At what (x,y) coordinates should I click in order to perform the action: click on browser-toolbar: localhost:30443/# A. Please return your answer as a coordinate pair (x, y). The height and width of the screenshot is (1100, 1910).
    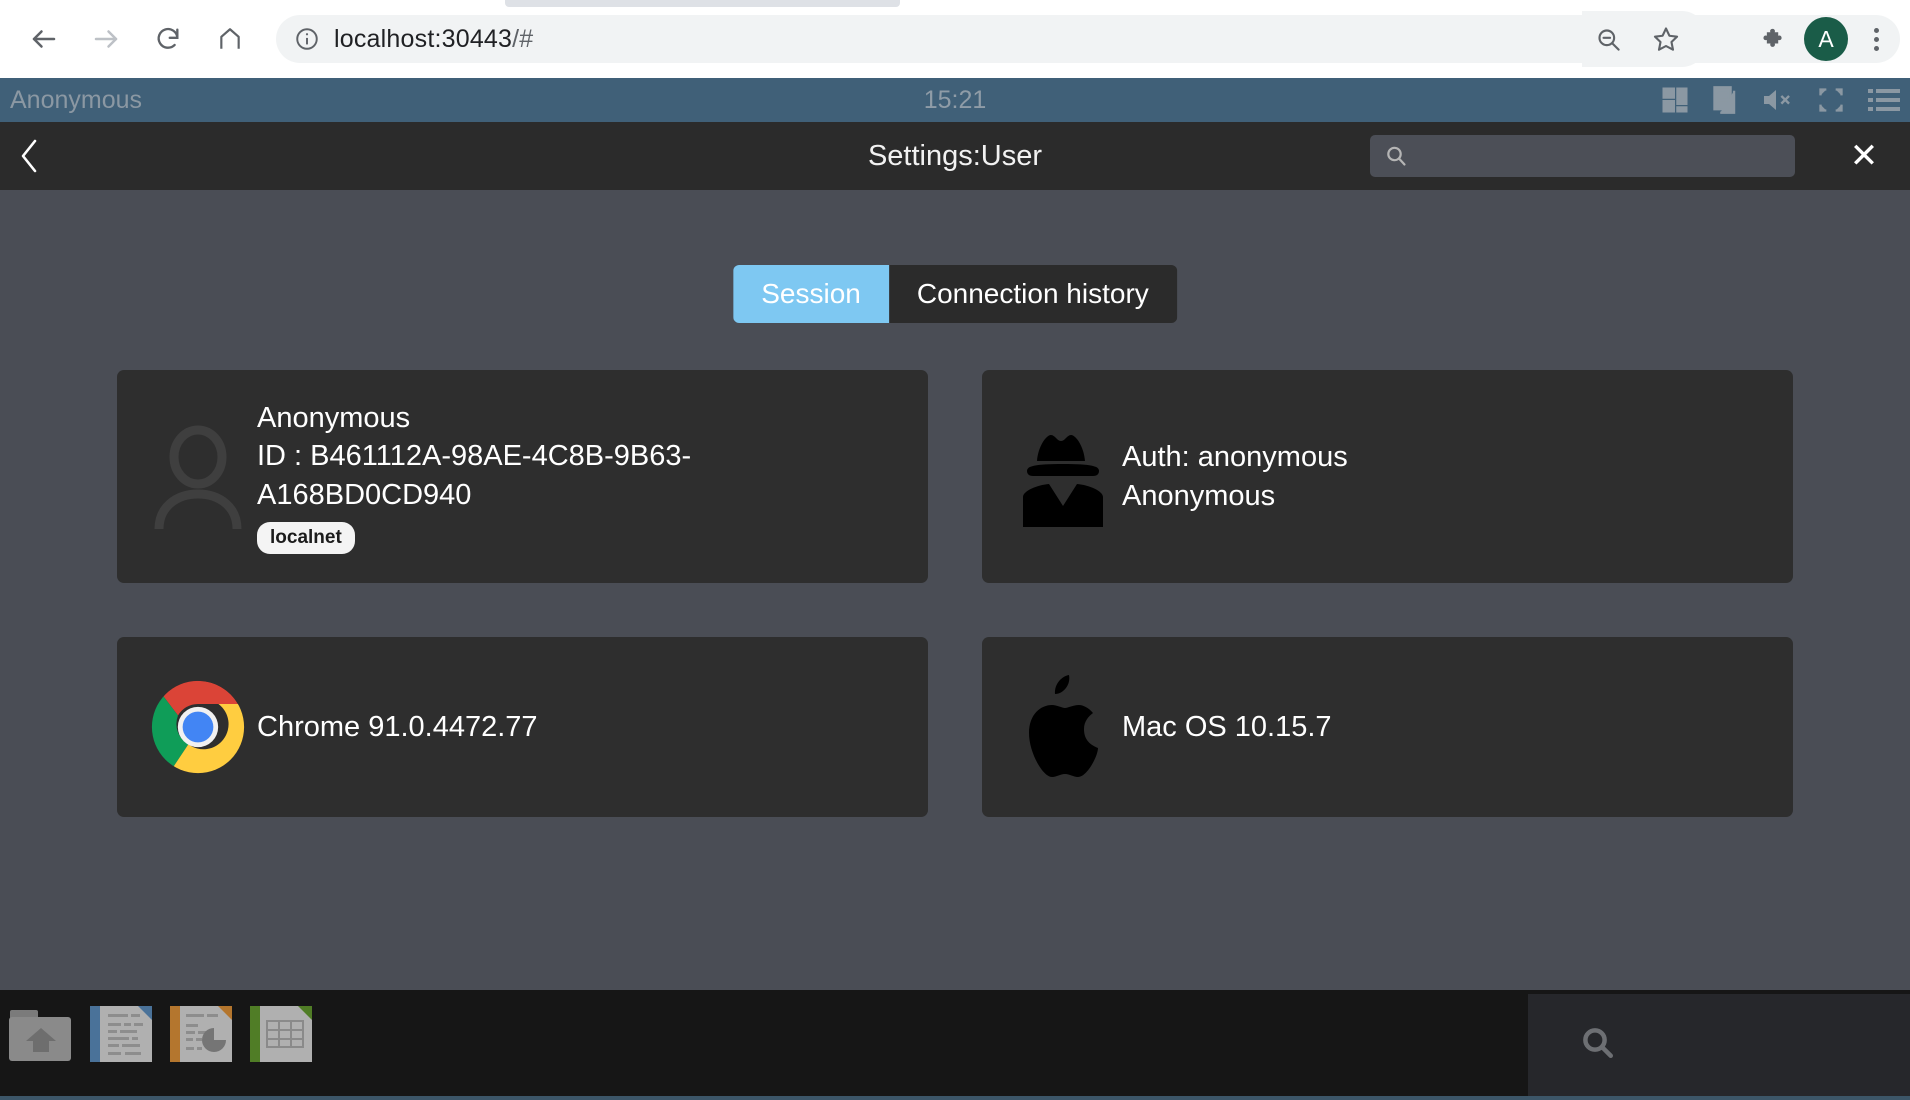
    Looking at the image, I should click on (955, 39).